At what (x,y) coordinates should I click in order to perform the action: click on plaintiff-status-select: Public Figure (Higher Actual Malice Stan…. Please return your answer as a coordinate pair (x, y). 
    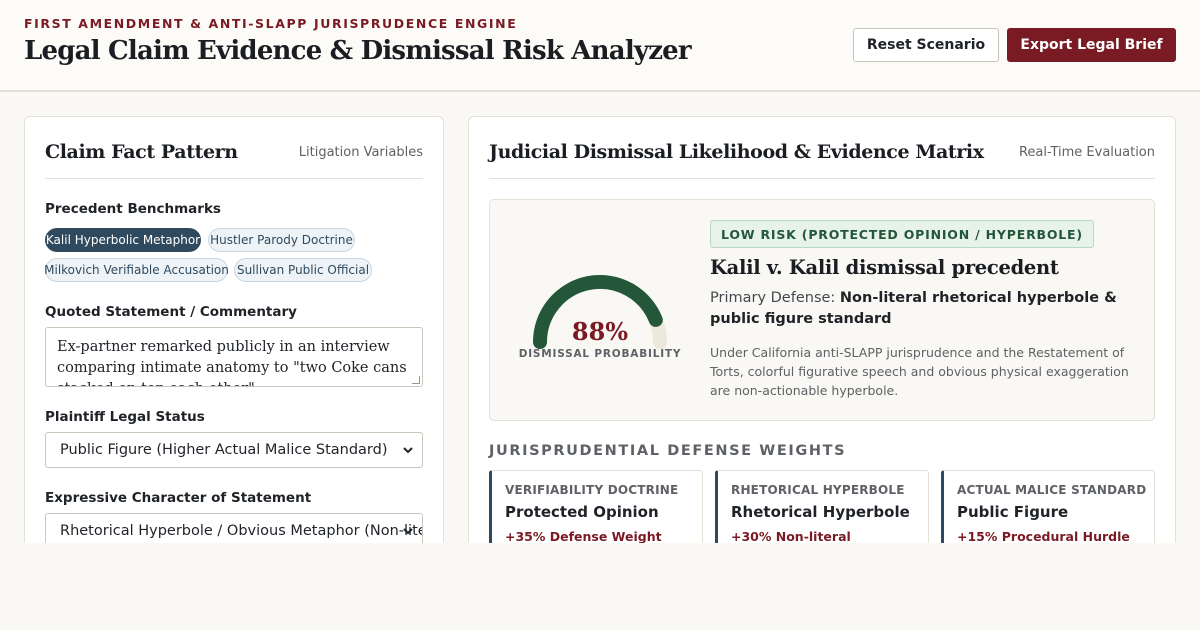
    Looking at the image, I should click on (234, 450).